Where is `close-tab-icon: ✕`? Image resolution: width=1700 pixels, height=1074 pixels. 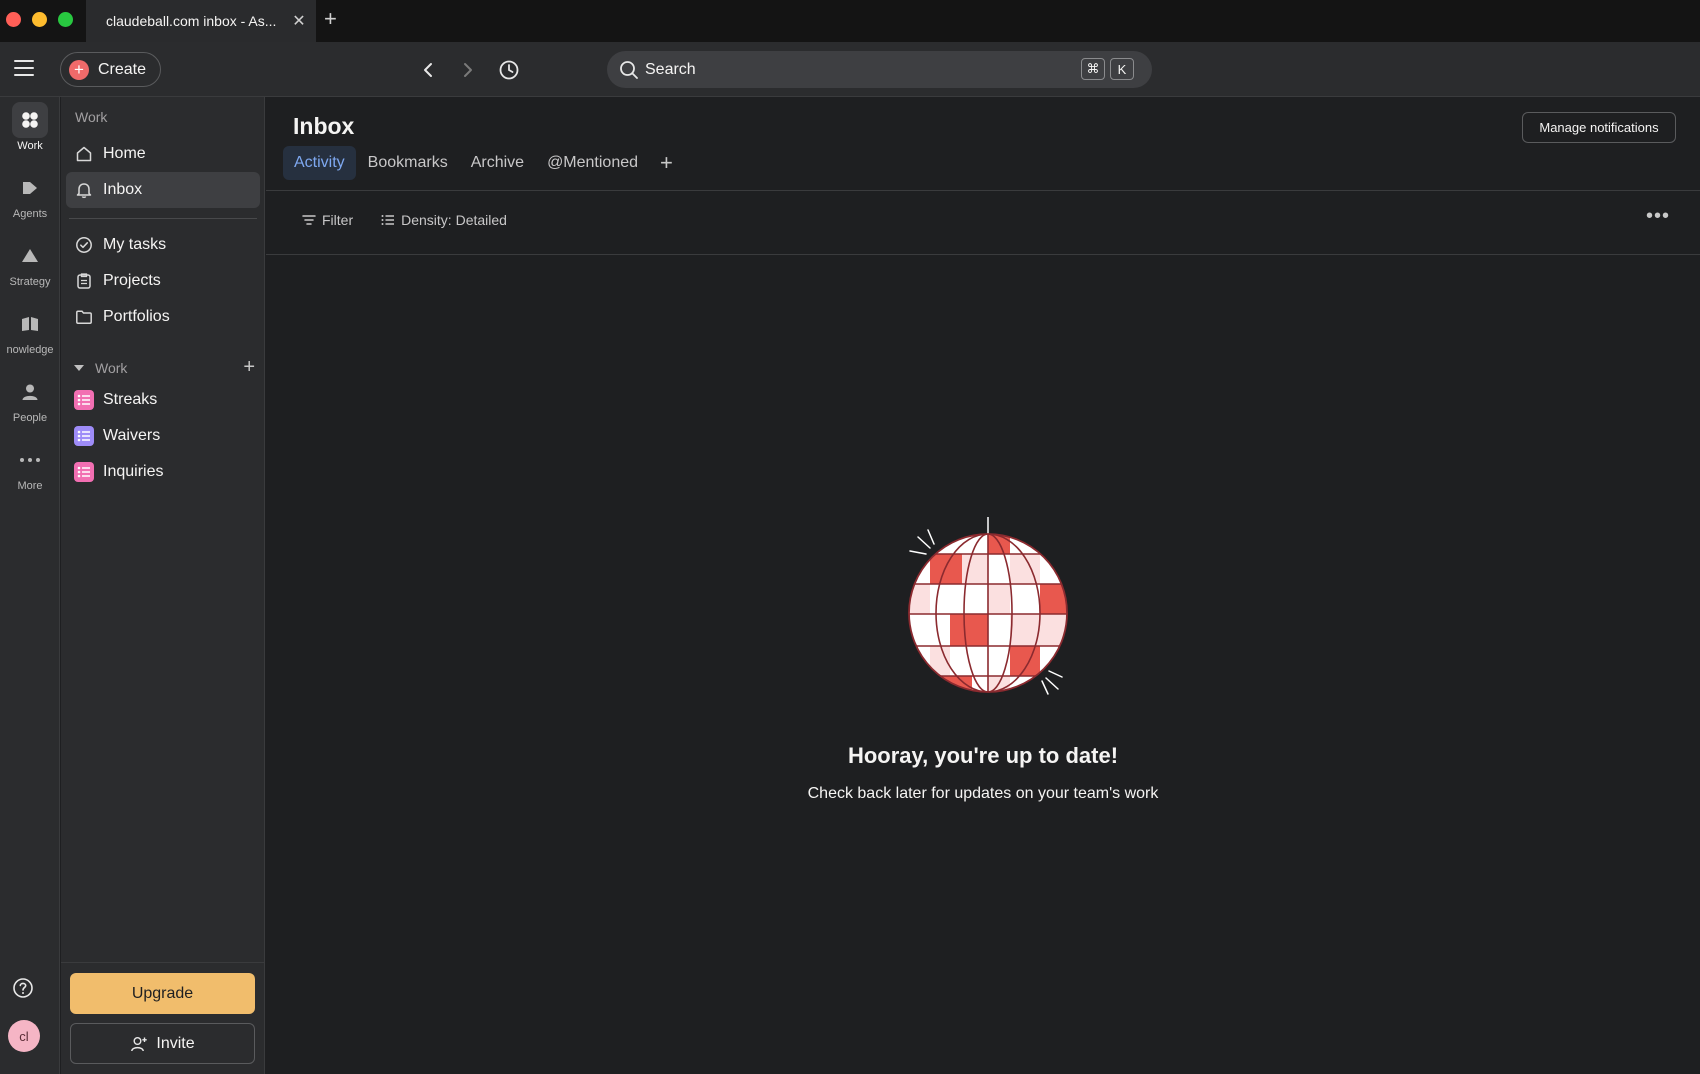 close-tab-icon: ✕ is located at coordinates (299, 21).